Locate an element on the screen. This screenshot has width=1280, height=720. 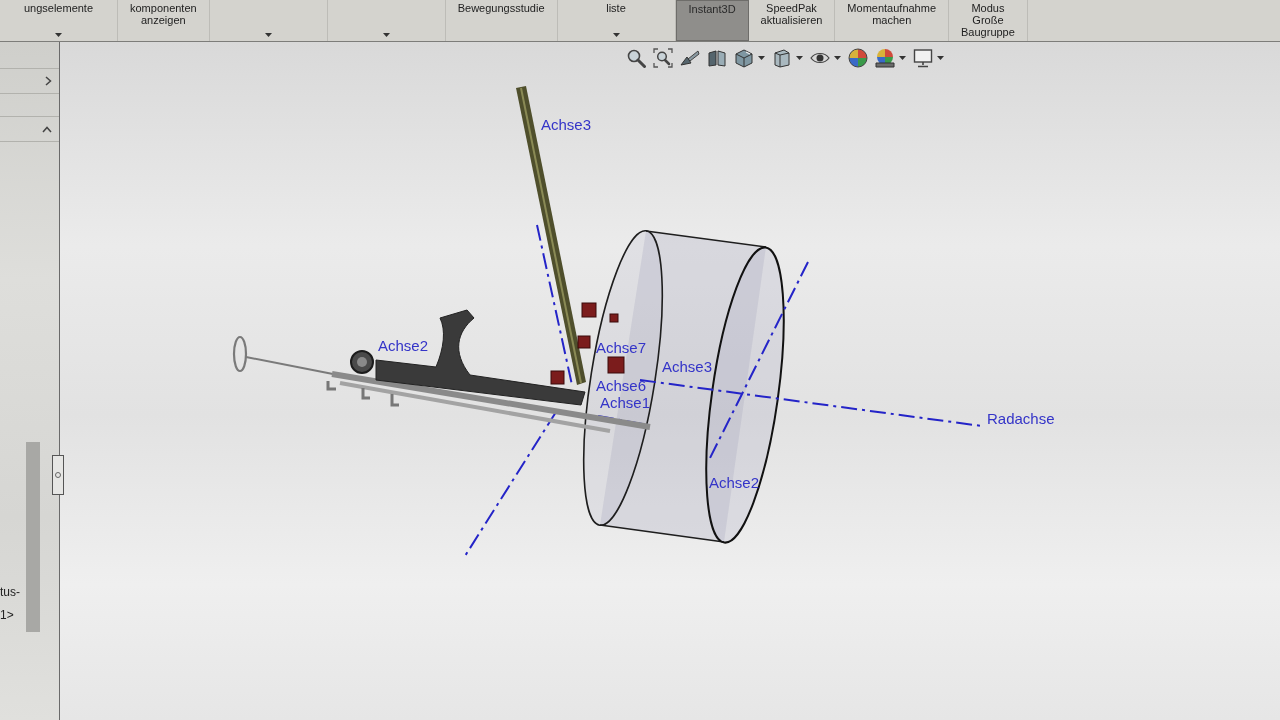
monitor-icon is located at coordinates (923, 58).